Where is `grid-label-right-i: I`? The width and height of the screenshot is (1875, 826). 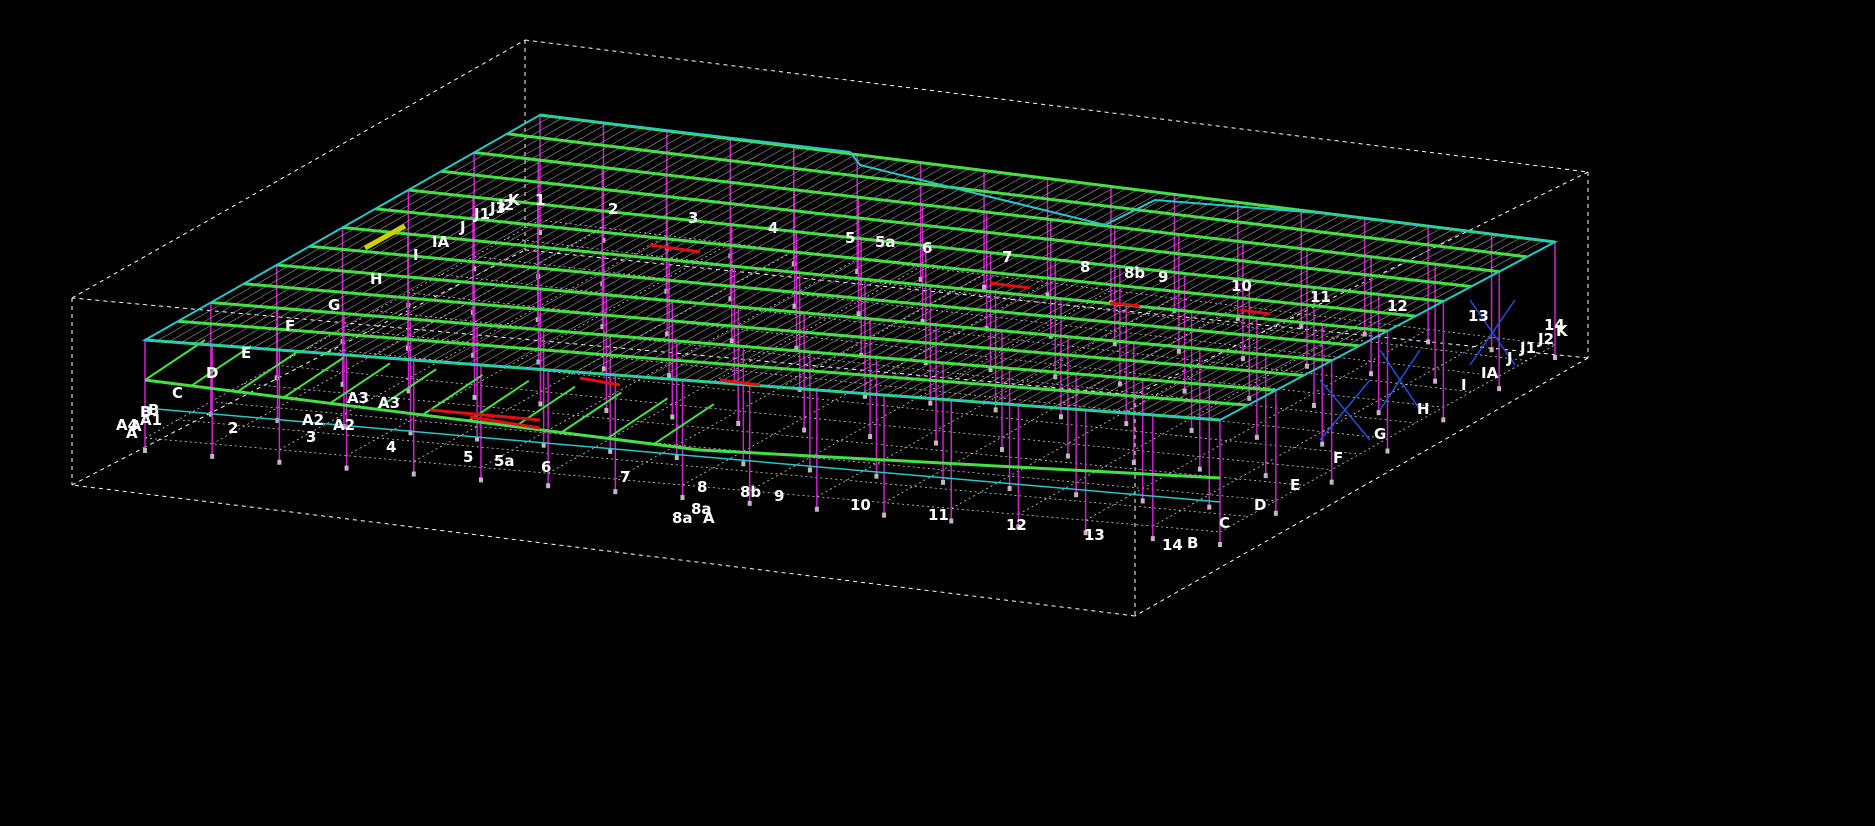
grid-label-right-i: I is located at coordinates (1464, 385).